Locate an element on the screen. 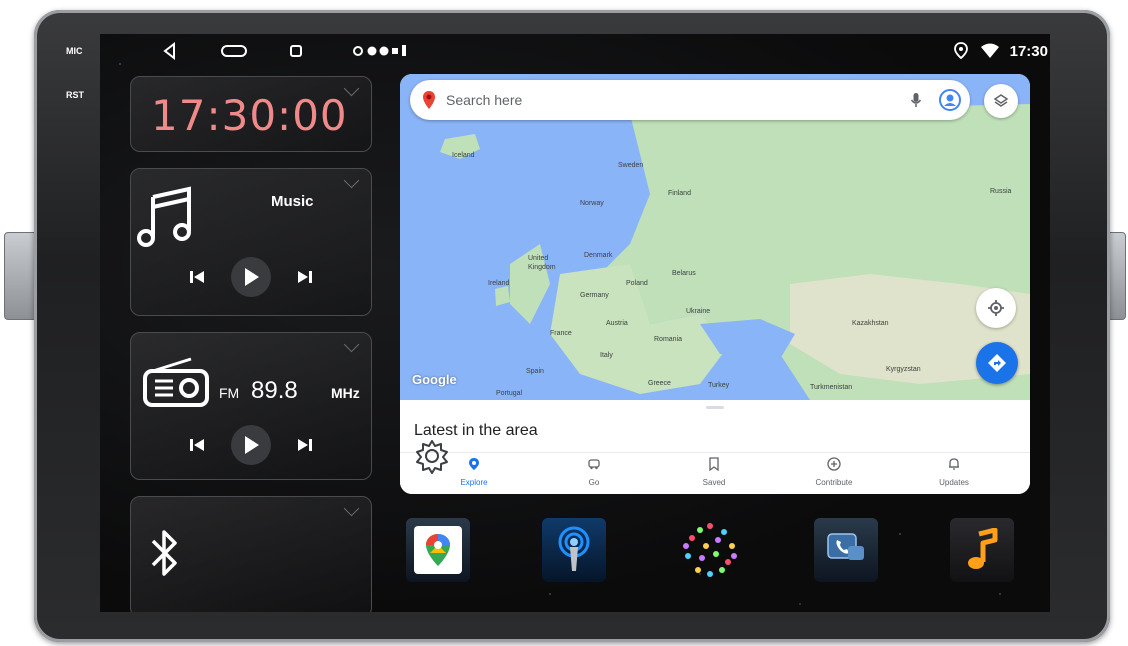  my-location-button is located at coordinates (996, 308).